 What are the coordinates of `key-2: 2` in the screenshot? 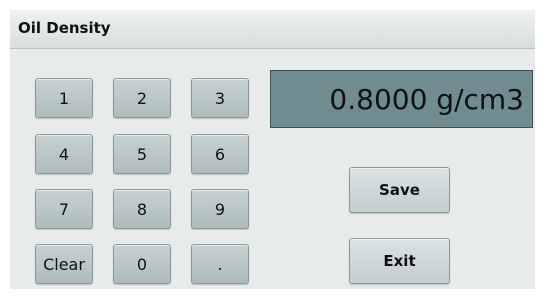 It's located at (142, 98).